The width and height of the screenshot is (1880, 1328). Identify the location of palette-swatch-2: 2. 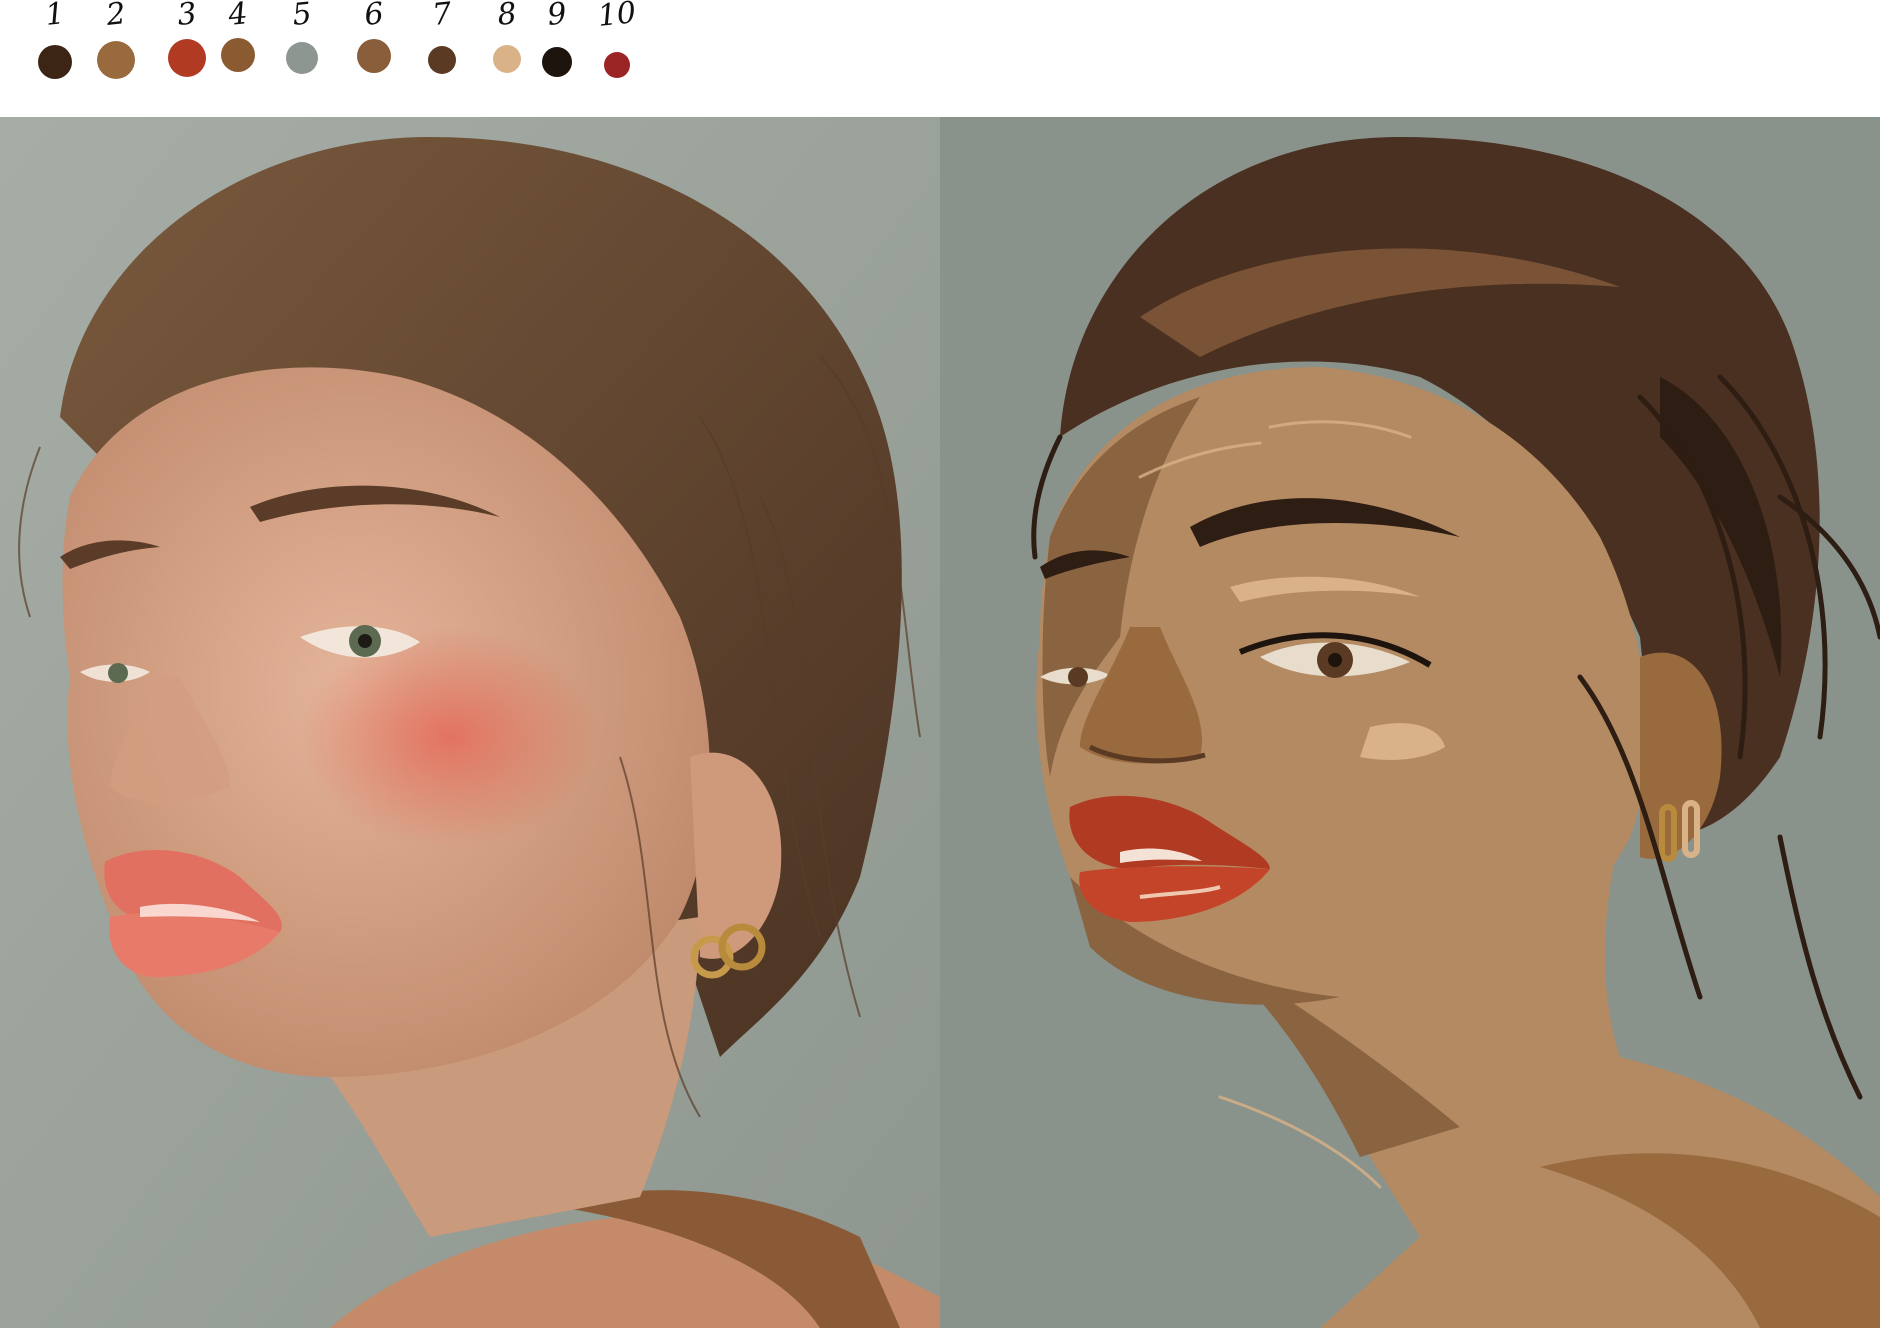
(116, 45).